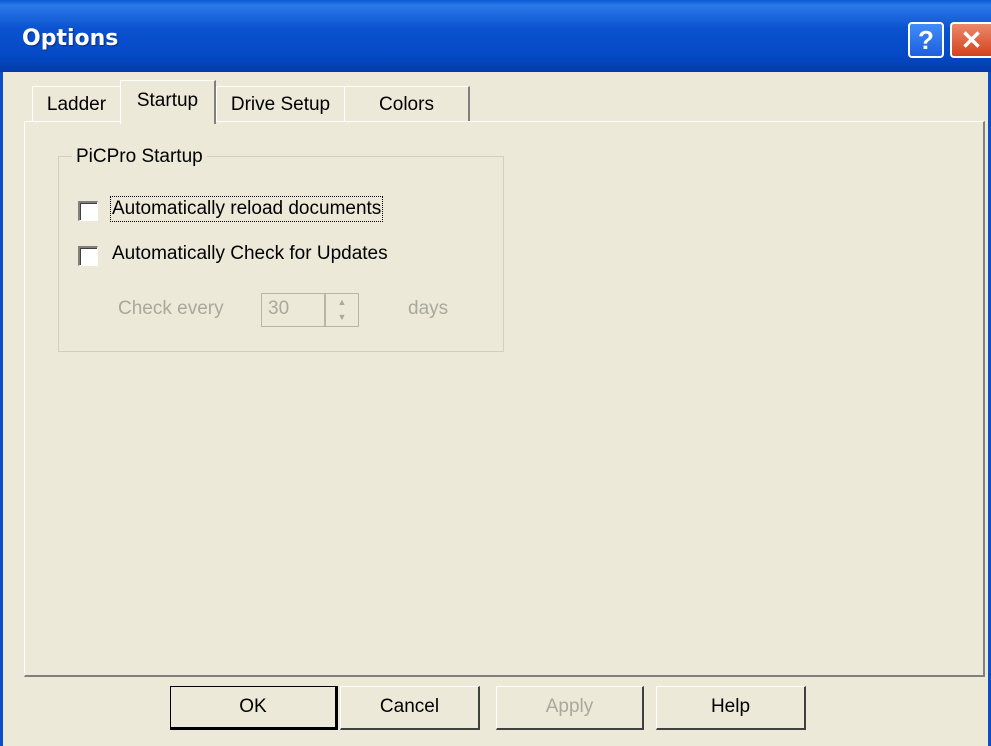 The width and height of the screenshot is (991, 746). What do you see at coordinates (246, 209) in the screenshot?
I see `reload-documents-label: Automatically reload documents` at bounding box center [246, 209].